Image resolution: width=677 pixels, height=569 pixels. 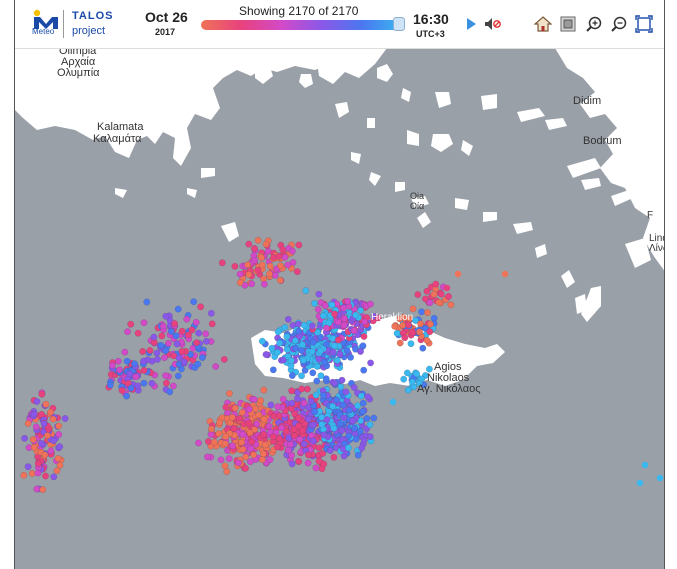 I want to click on year-label: 2017, so click(x=165, y=32).